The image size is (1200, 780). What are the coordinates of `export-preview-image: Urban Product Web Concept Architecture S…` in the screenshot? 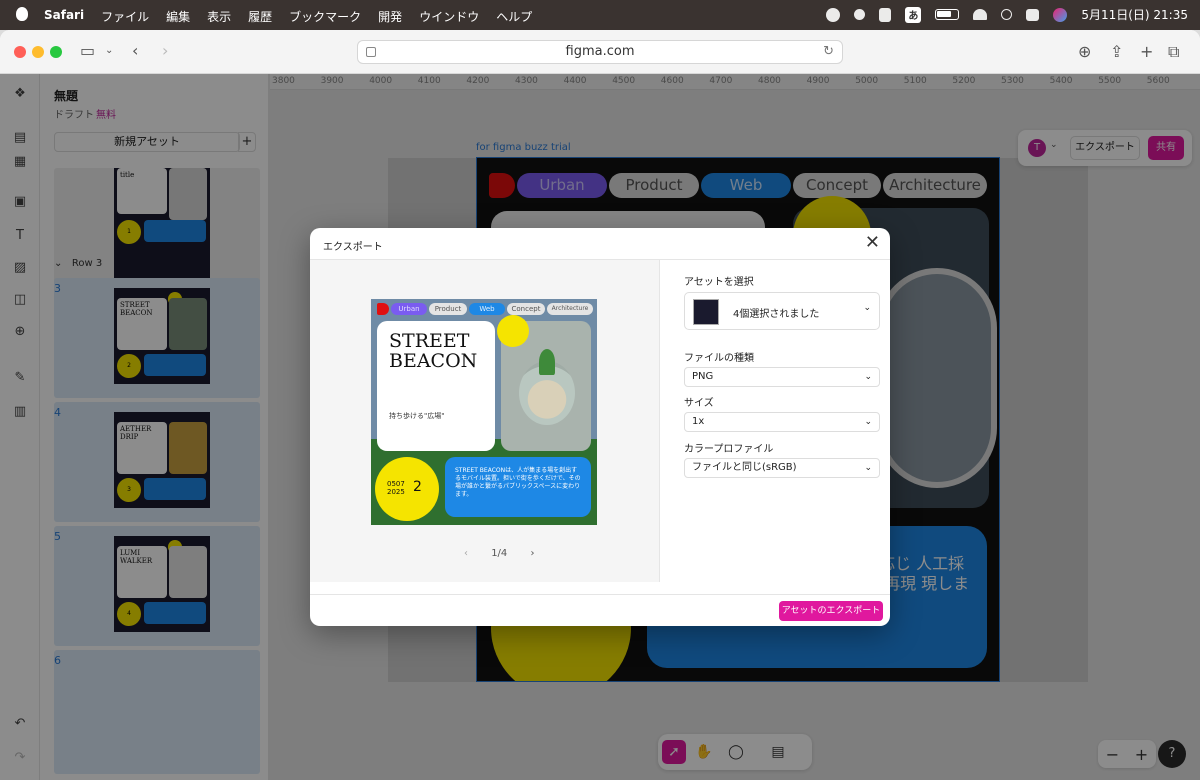 It's located at (484, 412).